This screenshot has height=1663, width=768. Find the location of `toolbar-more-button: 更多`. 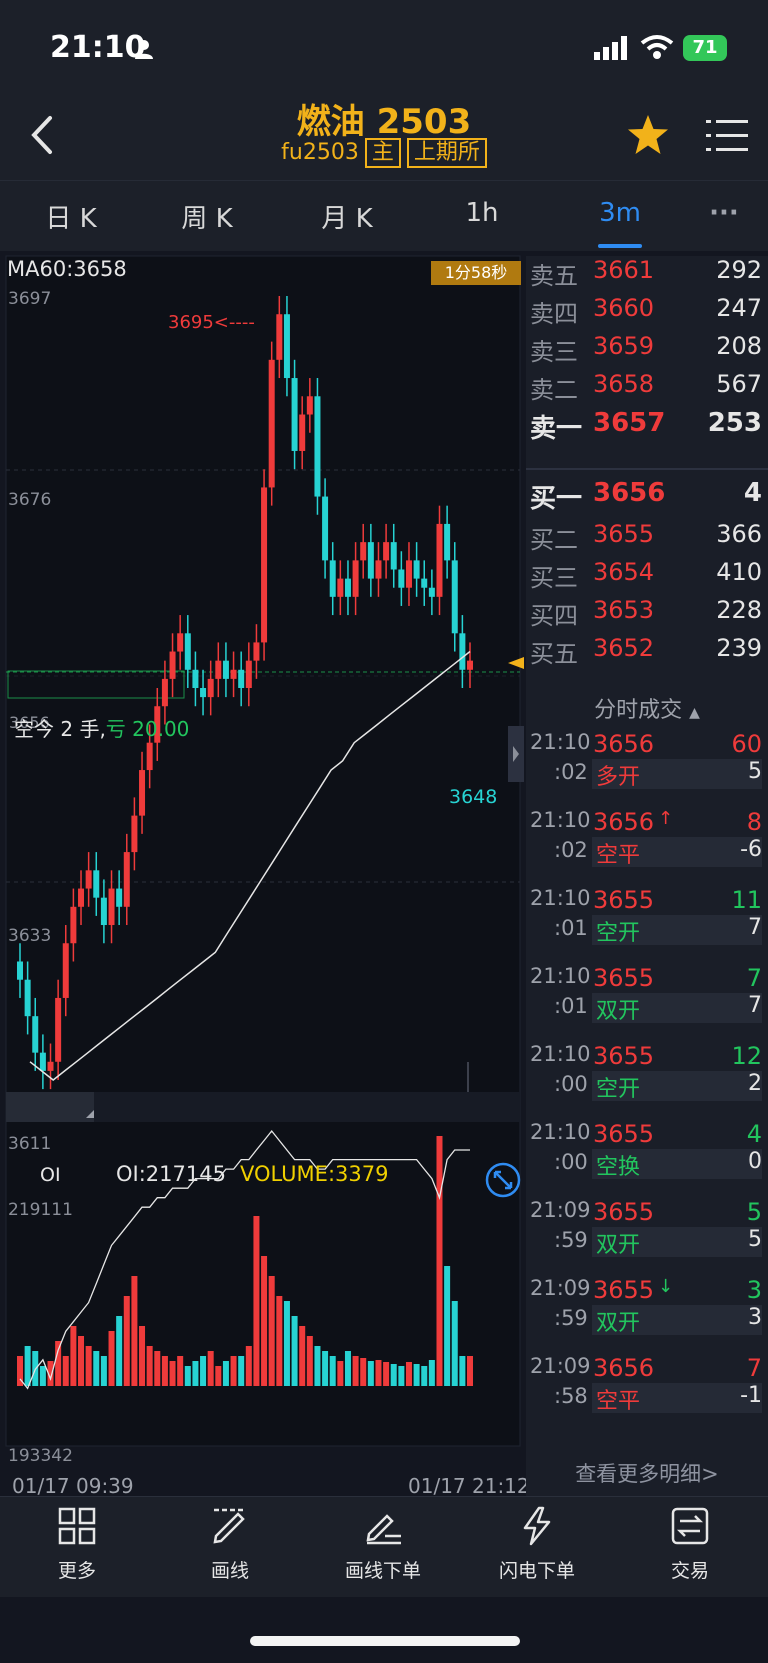

toolbar-more-button: 更多 is located at coordinates (77, 1544).